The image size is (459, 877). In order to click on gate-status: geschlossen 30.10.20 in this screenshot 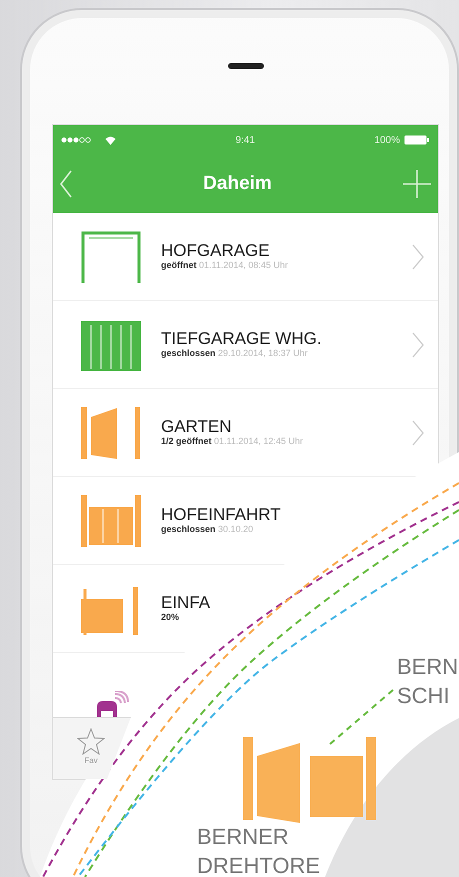, I will do `click(207, 530)`.